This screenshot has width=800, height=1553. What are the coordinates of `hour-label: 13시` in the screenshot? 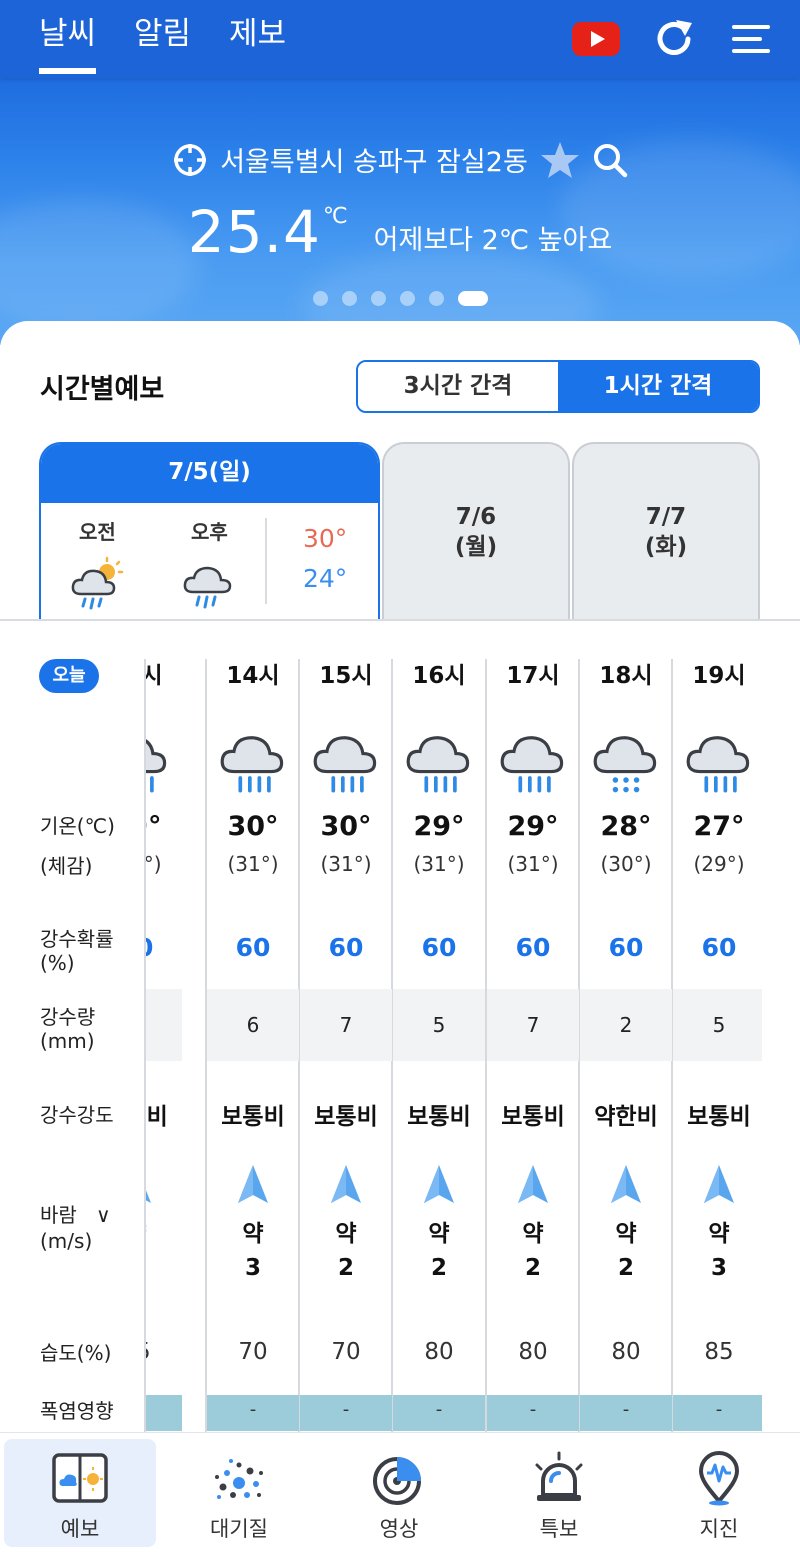 It's located at (154, 676).